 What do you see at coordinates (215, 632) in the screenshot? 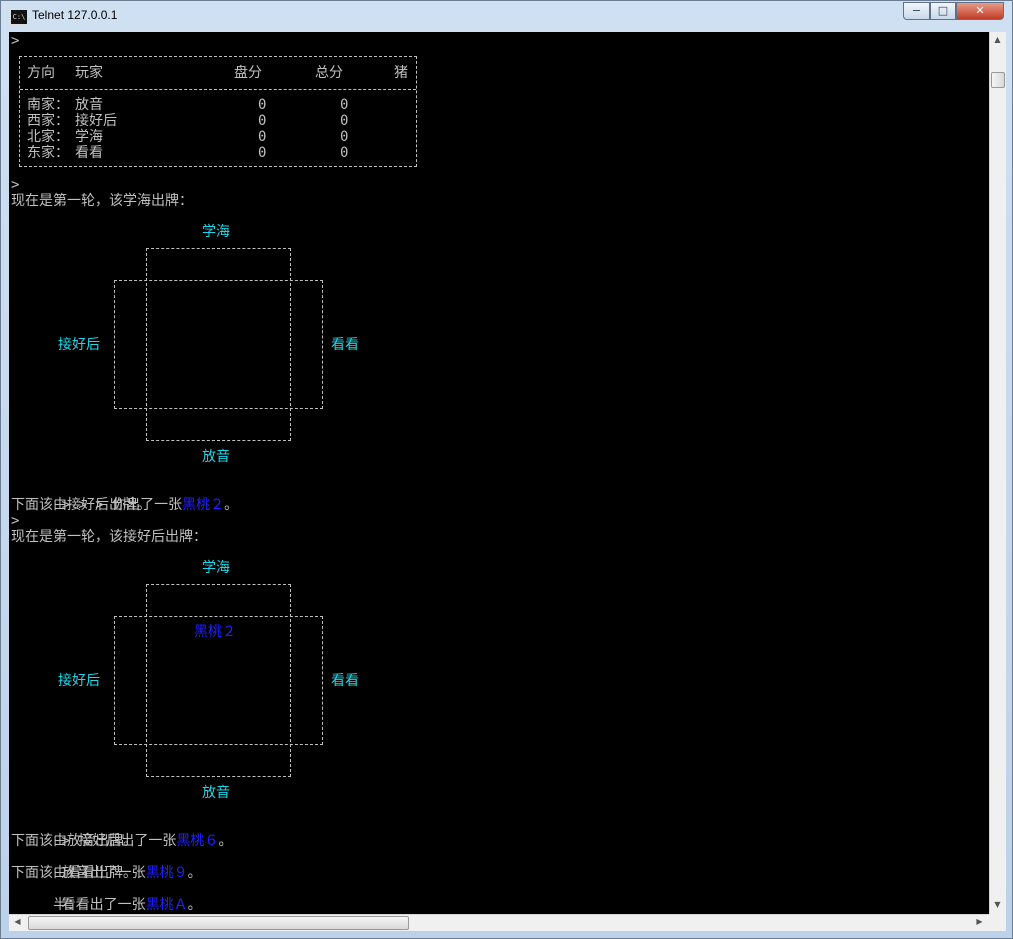
I see `played-card: 黑桃２` at bounding box center [215, 632].